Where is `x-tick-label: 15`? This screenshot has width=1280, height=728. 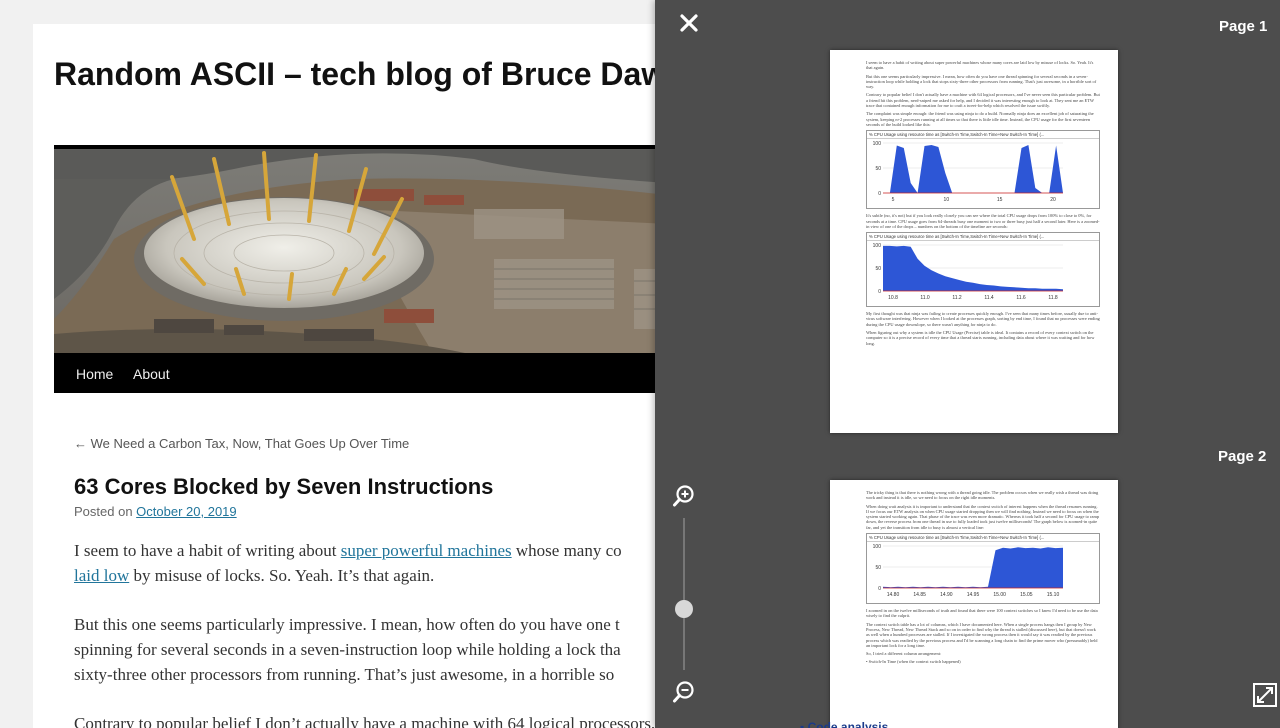 x-tick-label: 15 is located at coordinates (1000, 200).